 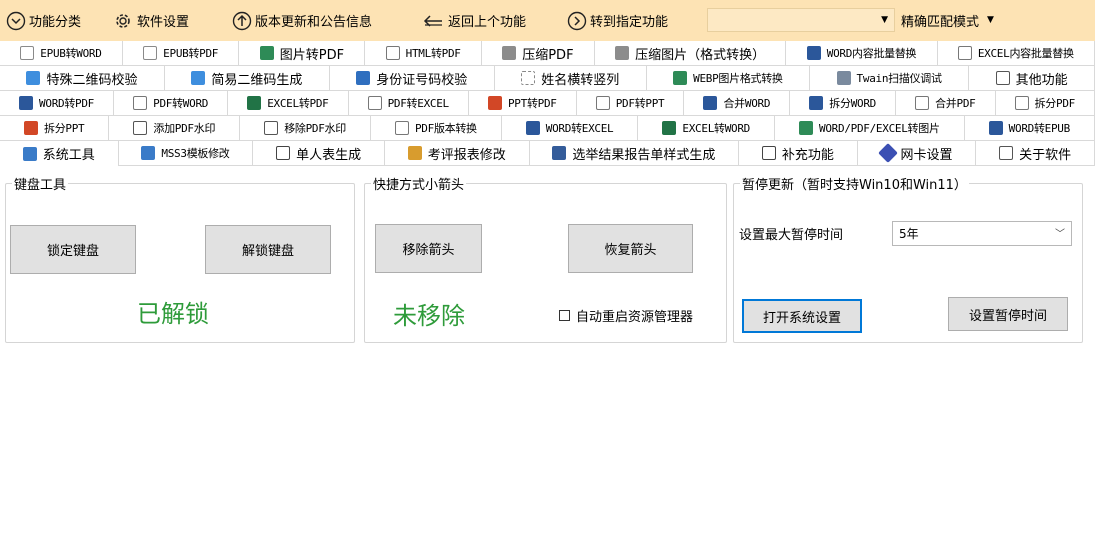 I want to click on tab-item: PDF转EXCEL, so click(x=408, y=103).